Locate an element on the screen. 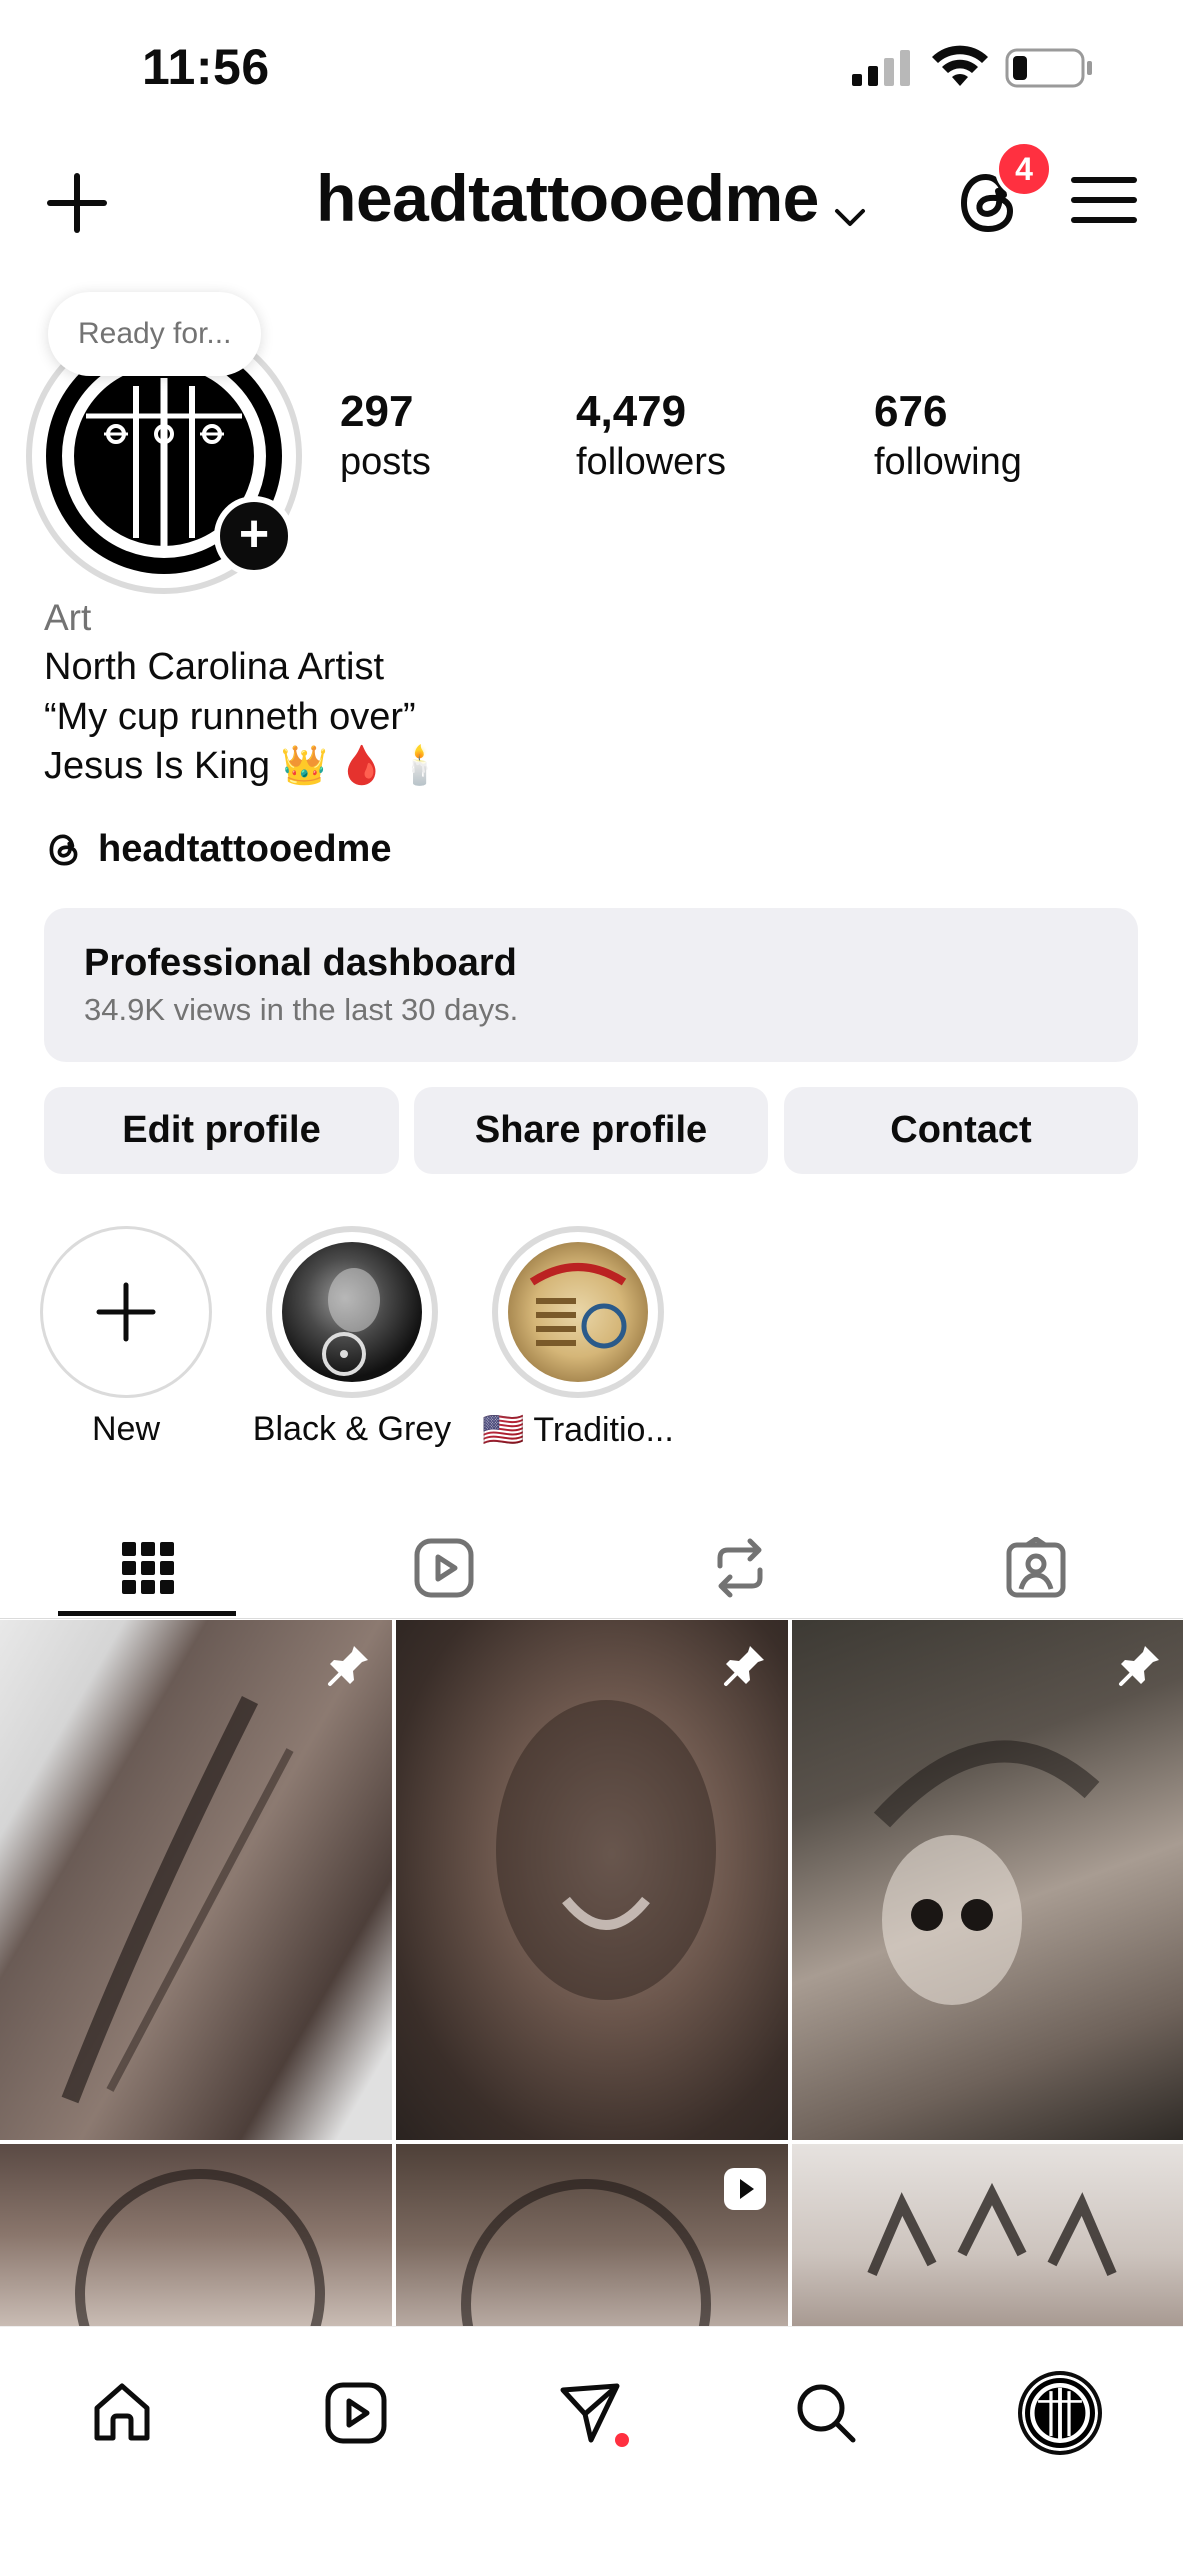 Image resolution: width=1183 pixels, height=2561 pixels. tab-reposts is located at coordinates (740, 1568).